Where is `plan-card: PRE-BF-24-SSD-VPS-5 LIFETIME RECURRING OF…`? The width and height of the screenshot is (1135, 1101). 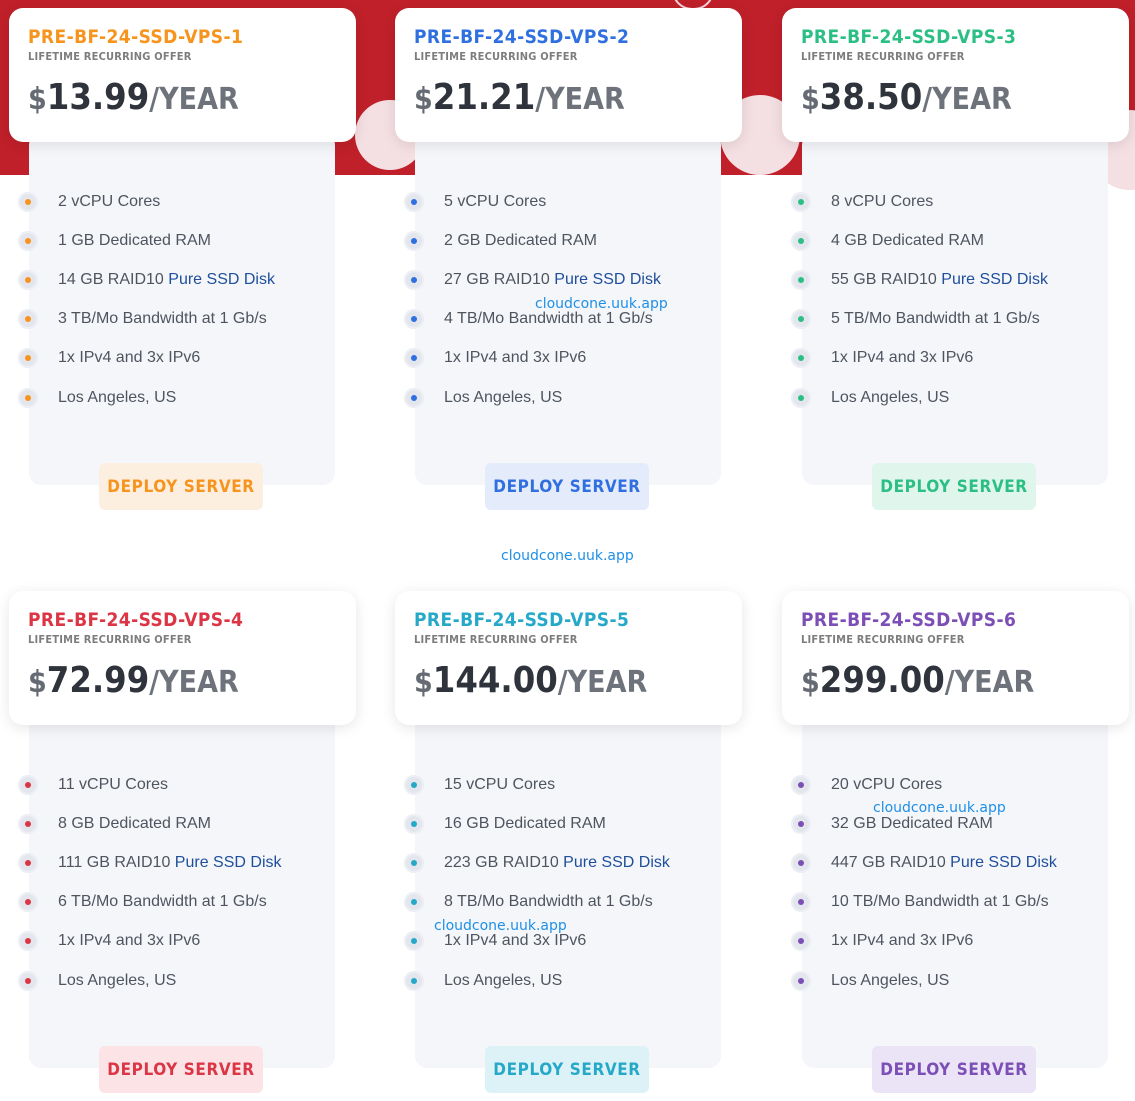 plan-card: PRE-BF-24-SSD-VPS-5 LIFETIME RECURRING OF… is located at coordinates (568, 843).